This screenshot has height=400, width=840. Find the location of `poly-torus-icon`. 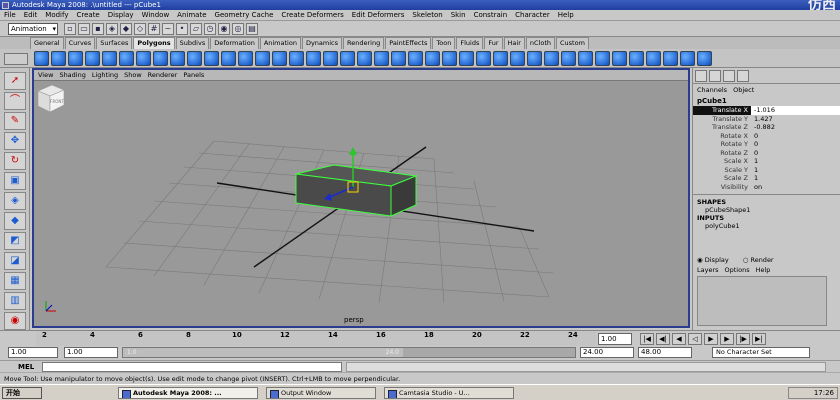

poly-torus-icon is located at coordinates (126, 58).